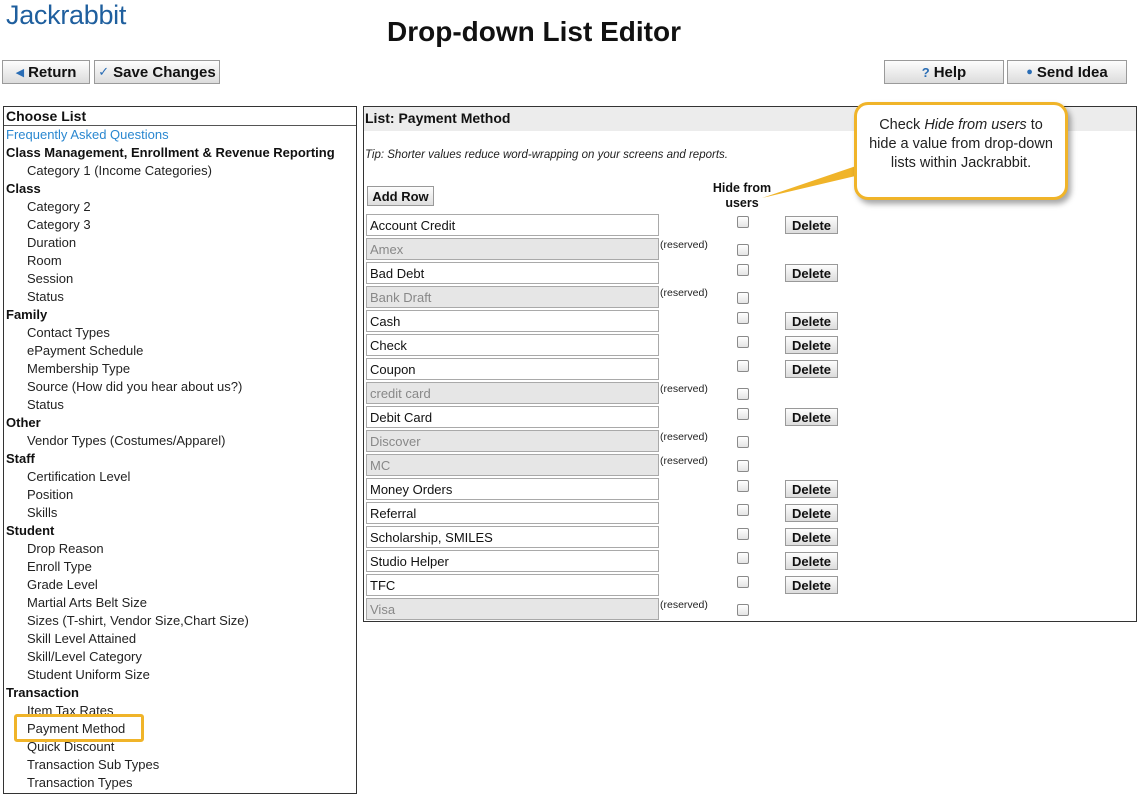 The height and width of the screenshot is (800, 1138). I want to click on value-input: Bad Debt, so click(512, 273).